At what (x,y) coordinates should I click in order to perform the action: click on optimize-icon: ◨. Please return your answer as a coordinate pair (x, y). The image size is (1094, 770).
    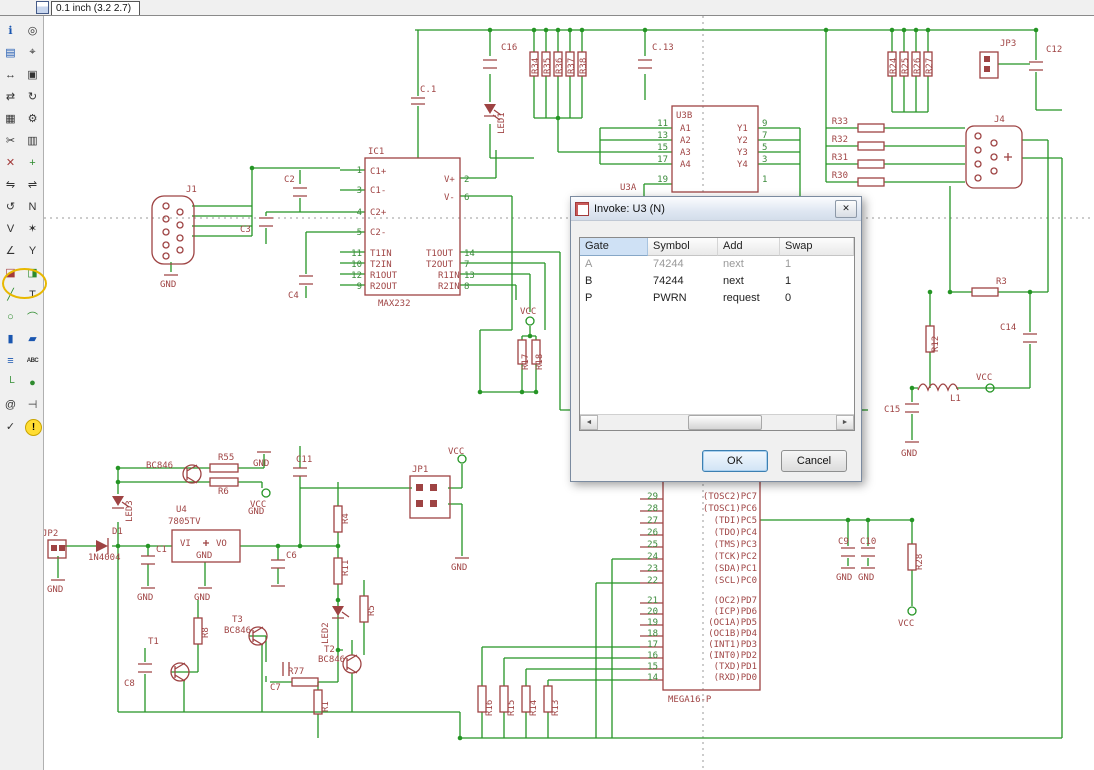
    Looking at the image, I should click on (32, 272).